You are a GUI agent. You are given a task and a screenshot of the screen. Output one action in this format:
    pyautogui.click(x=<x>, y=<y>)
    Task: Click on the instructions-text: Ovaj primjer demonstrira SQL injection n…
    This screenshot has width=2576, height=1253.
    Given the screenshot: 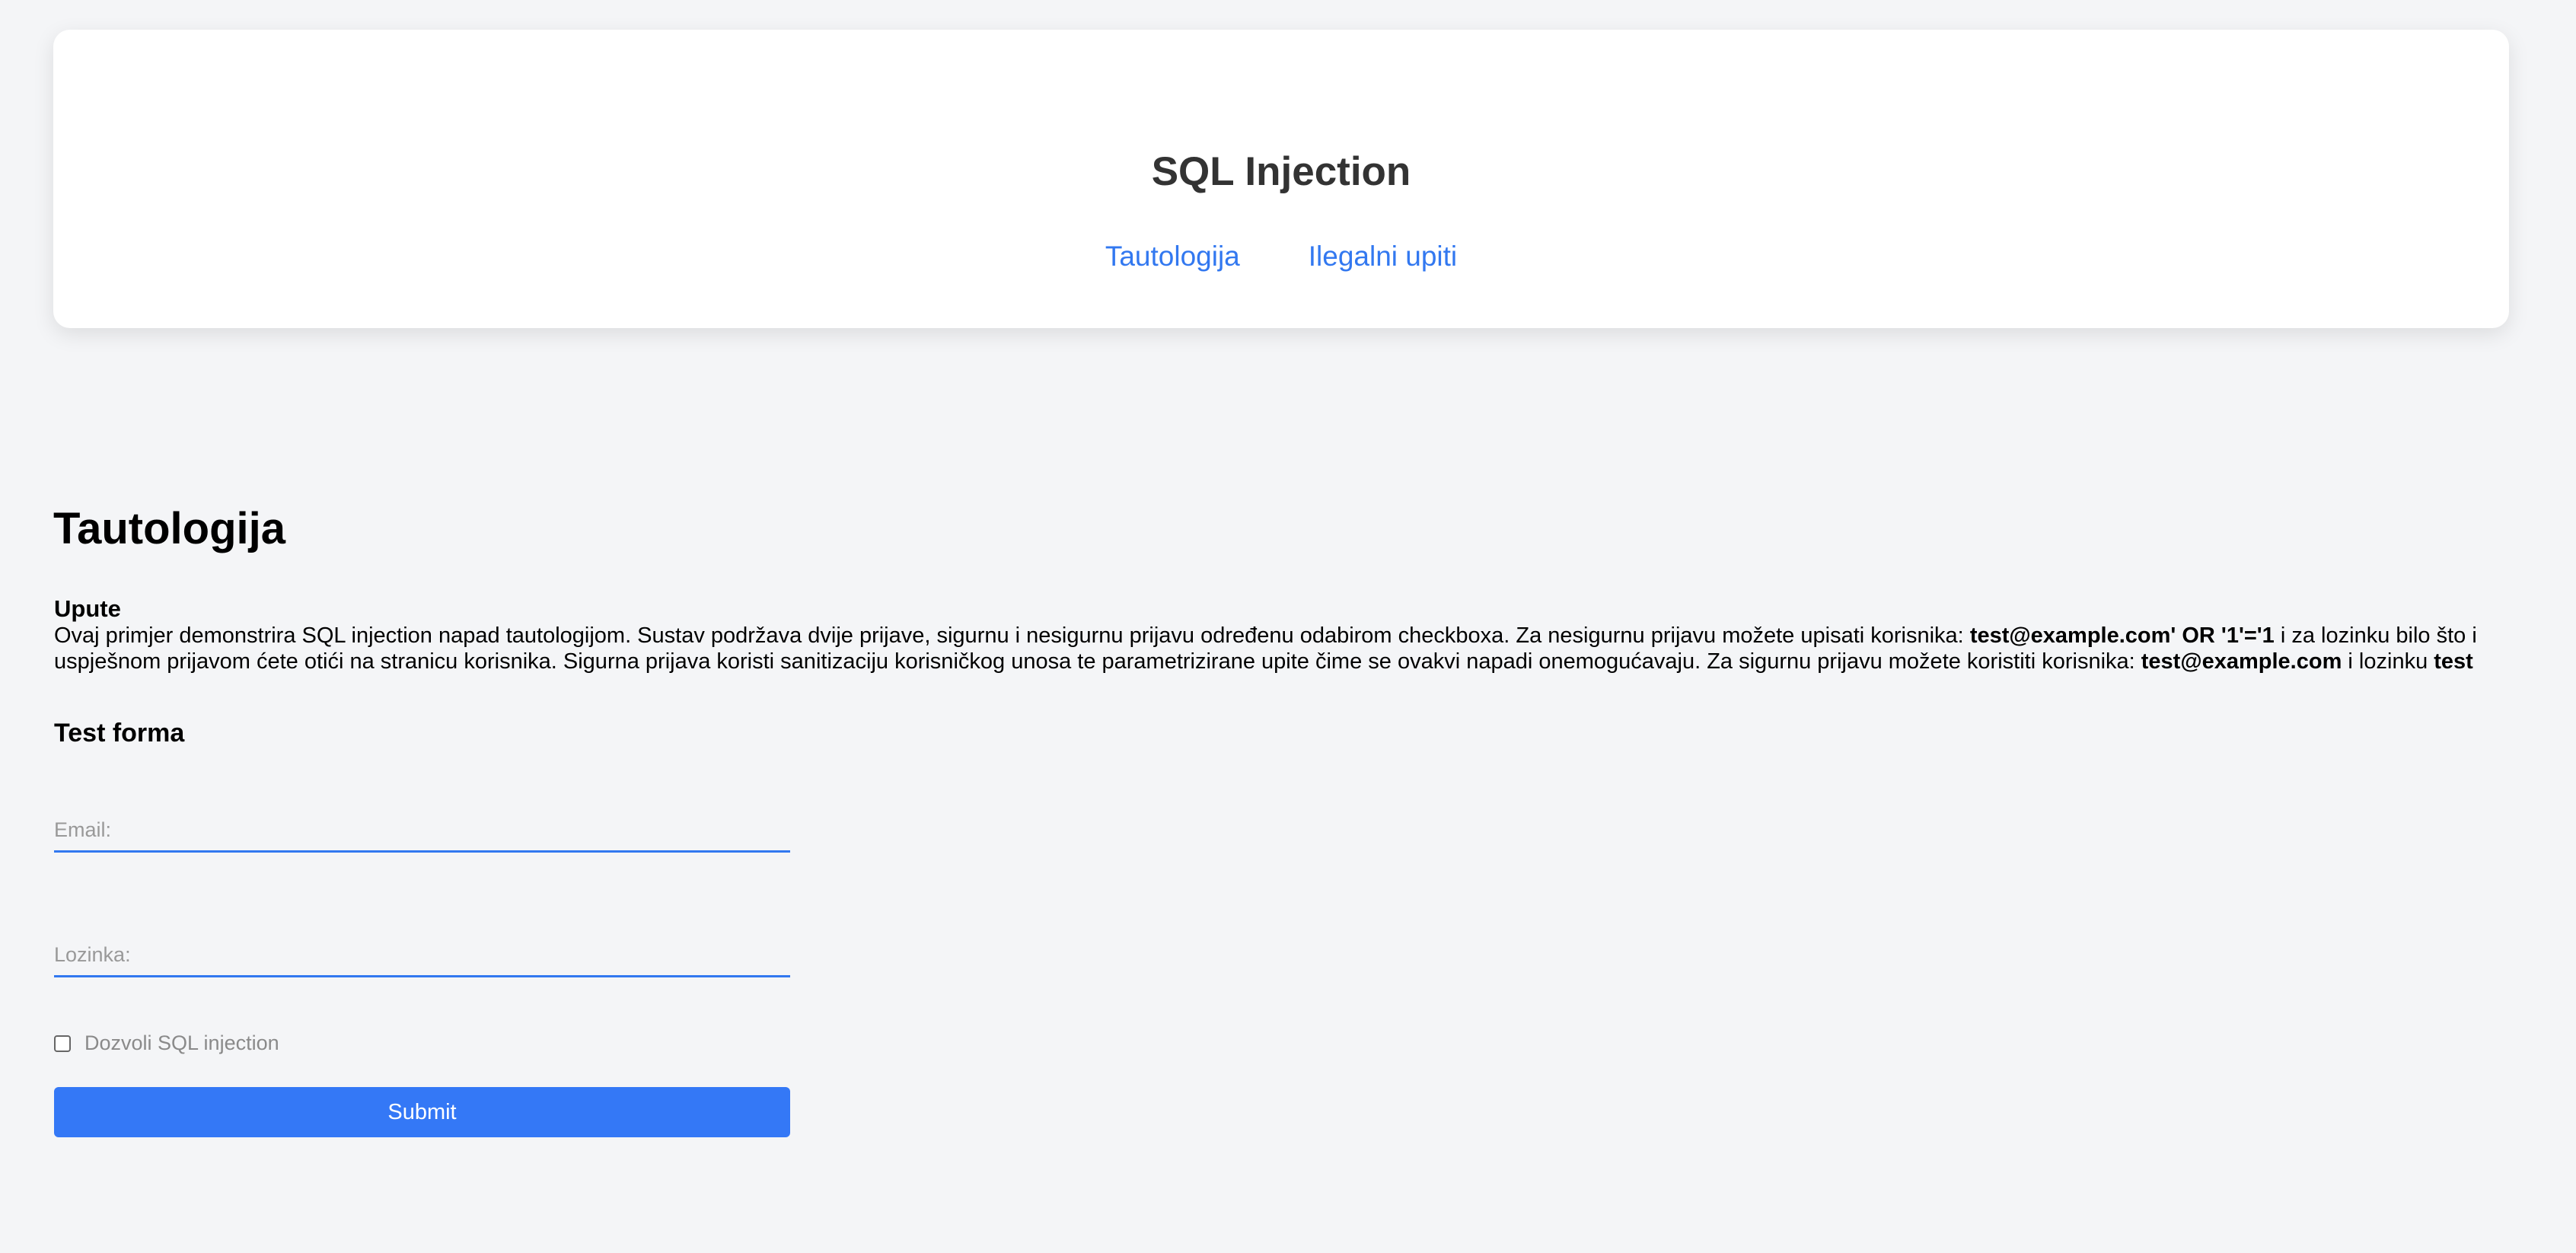 What is the action you would take?
    pyautogui.click(x=1314, y=648)
    